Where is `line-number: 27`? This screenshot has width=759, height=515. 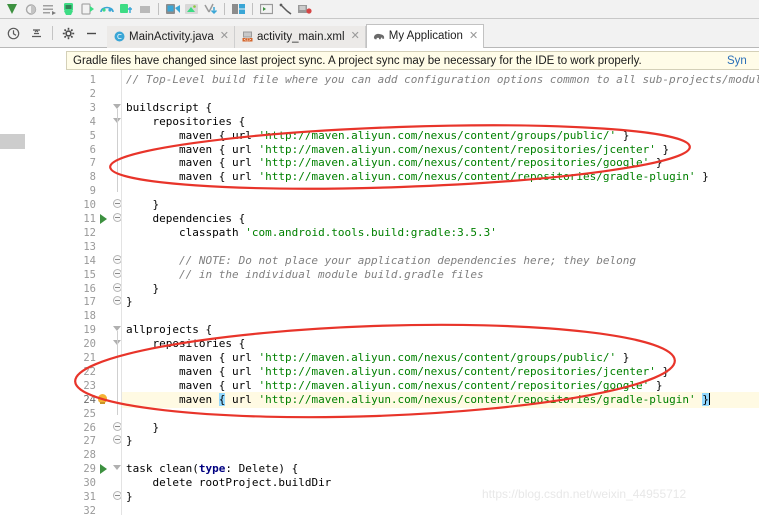
line-number: 27 is located at coordinates (89, 441).